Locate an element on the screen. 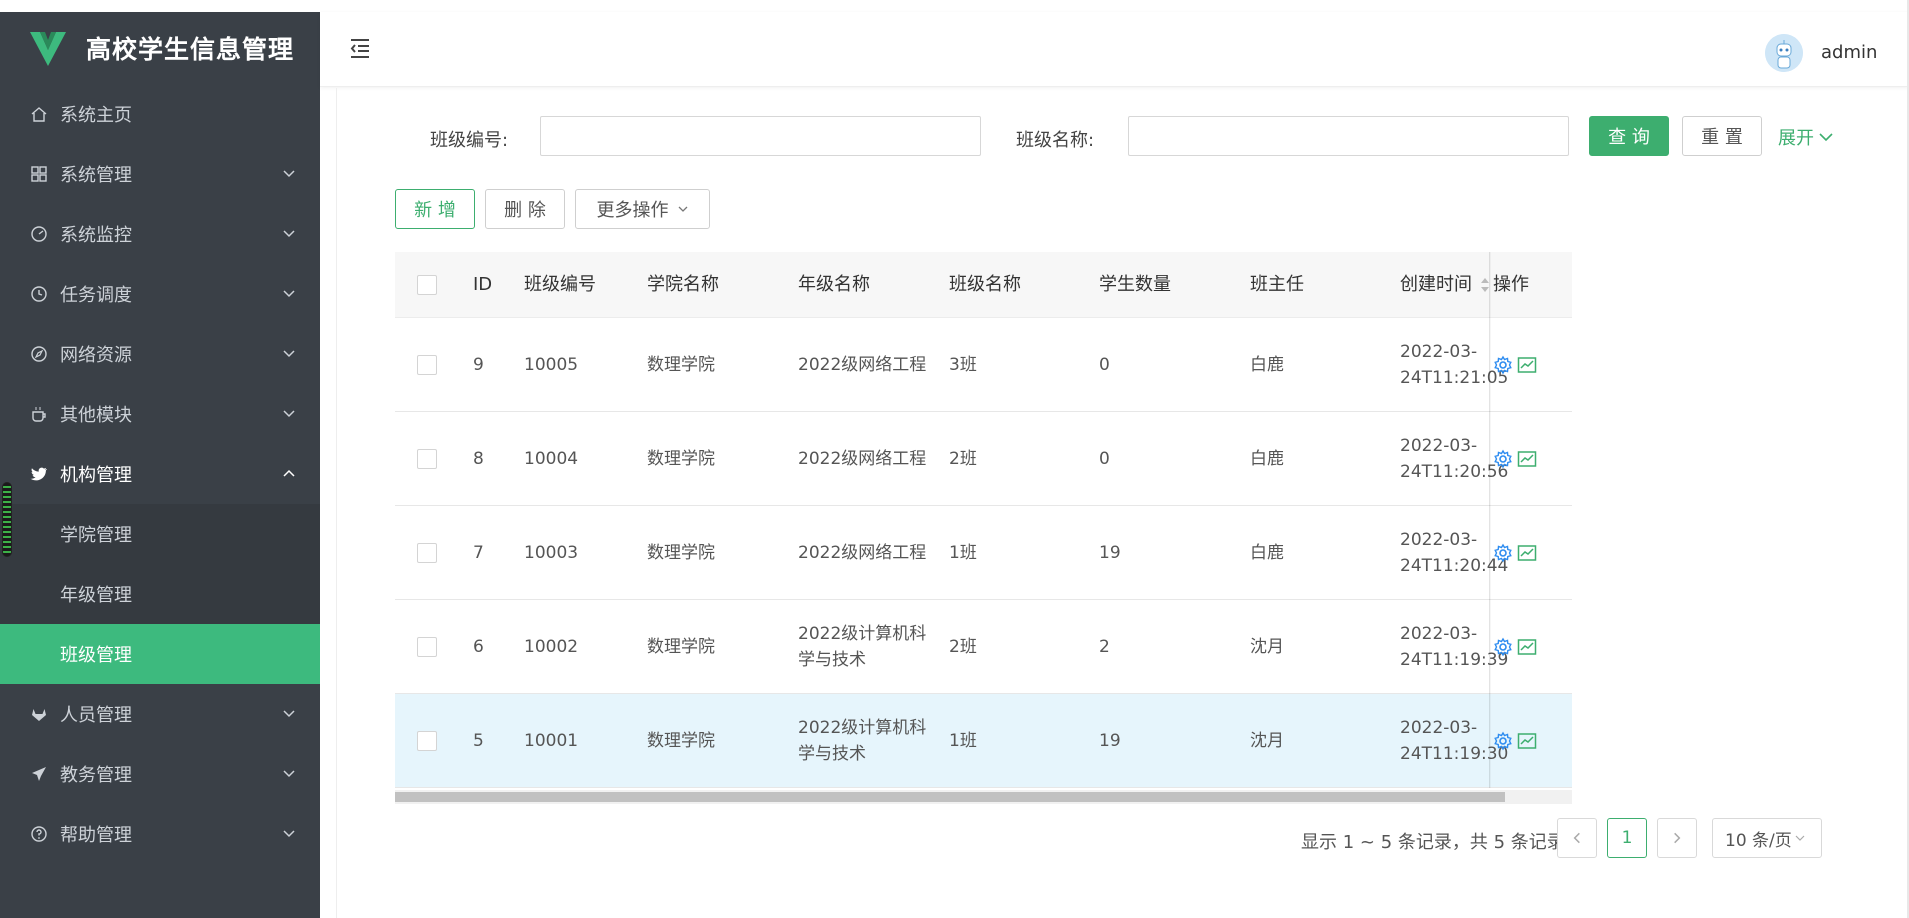  sidebar-item: 系统监控 is located at coordinates (160, 234).